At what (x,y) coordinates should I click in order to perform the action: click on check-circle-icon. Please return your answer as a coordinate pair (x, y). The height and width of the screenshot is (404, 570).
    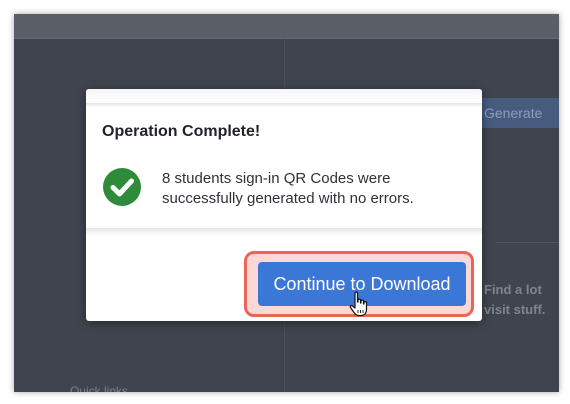
    Looking at the image, I should click on (122, 187).